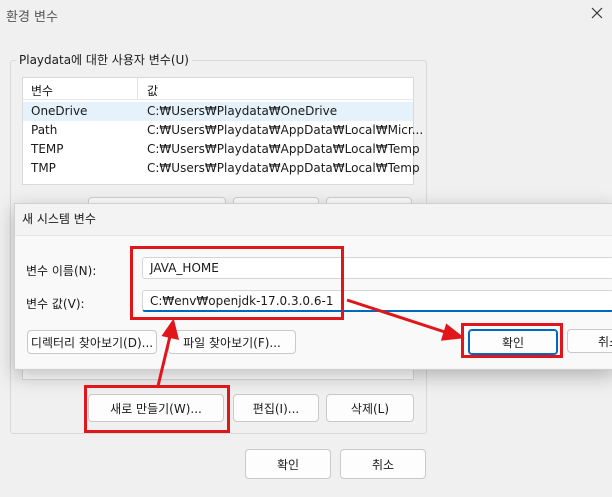 The height and width of the screenshot is (497, 612). What do you see at coordinates (452, 332) in the screenshot?
I see `arrow-head-ok` at bounding box center [452, 332].